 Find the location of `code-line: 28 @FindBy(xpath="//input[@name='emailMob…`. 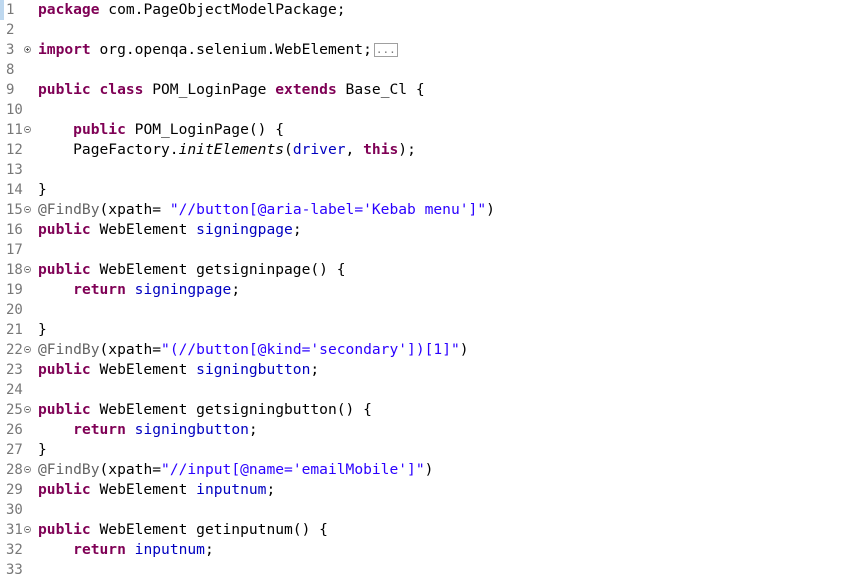

code-line: 28 @FindBy(xpath="//input[@name='emailMob… is located at coordinates (431, 470).